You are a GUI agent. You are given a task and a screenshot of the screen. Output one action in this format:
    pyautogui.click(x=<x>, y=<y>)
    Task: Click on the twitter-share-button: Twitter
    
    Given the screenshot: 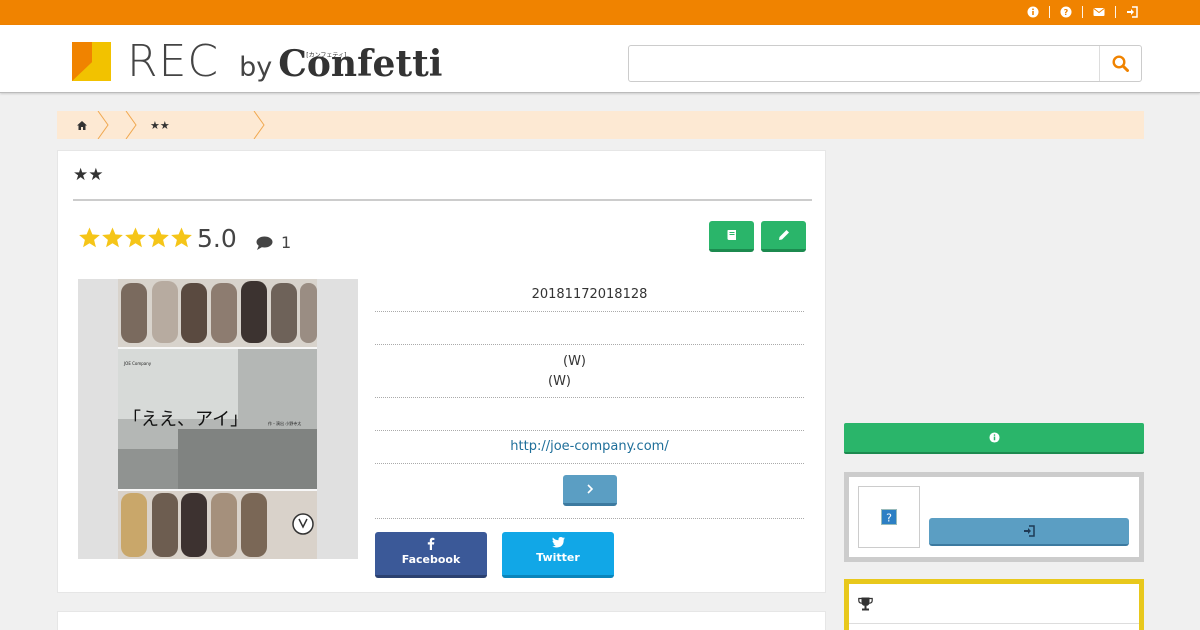 What is the action you would take?
    pyautogui.click(x=558, y=555)
    